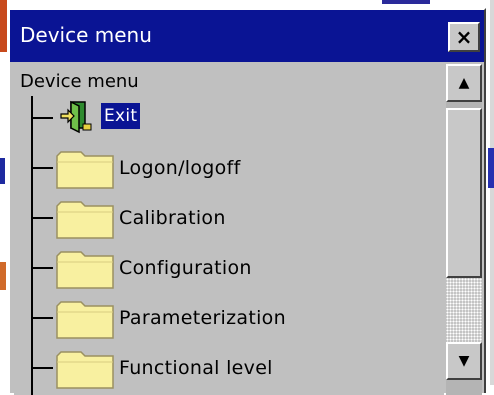 This screenshot has width=494, height=395. Describe the element at coordinates (196, 368) in the screenshot. I see `tree-item-label: Functional level` at that location.